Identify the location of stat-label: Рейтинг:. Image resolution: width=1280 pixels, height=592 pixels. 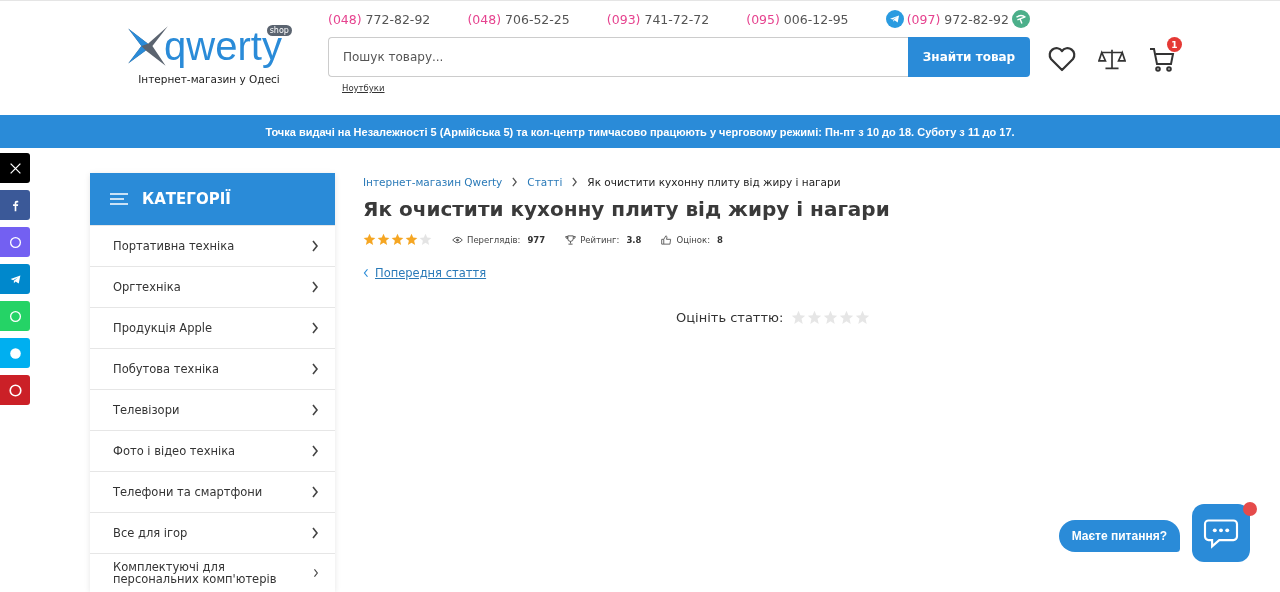
(600, 239).